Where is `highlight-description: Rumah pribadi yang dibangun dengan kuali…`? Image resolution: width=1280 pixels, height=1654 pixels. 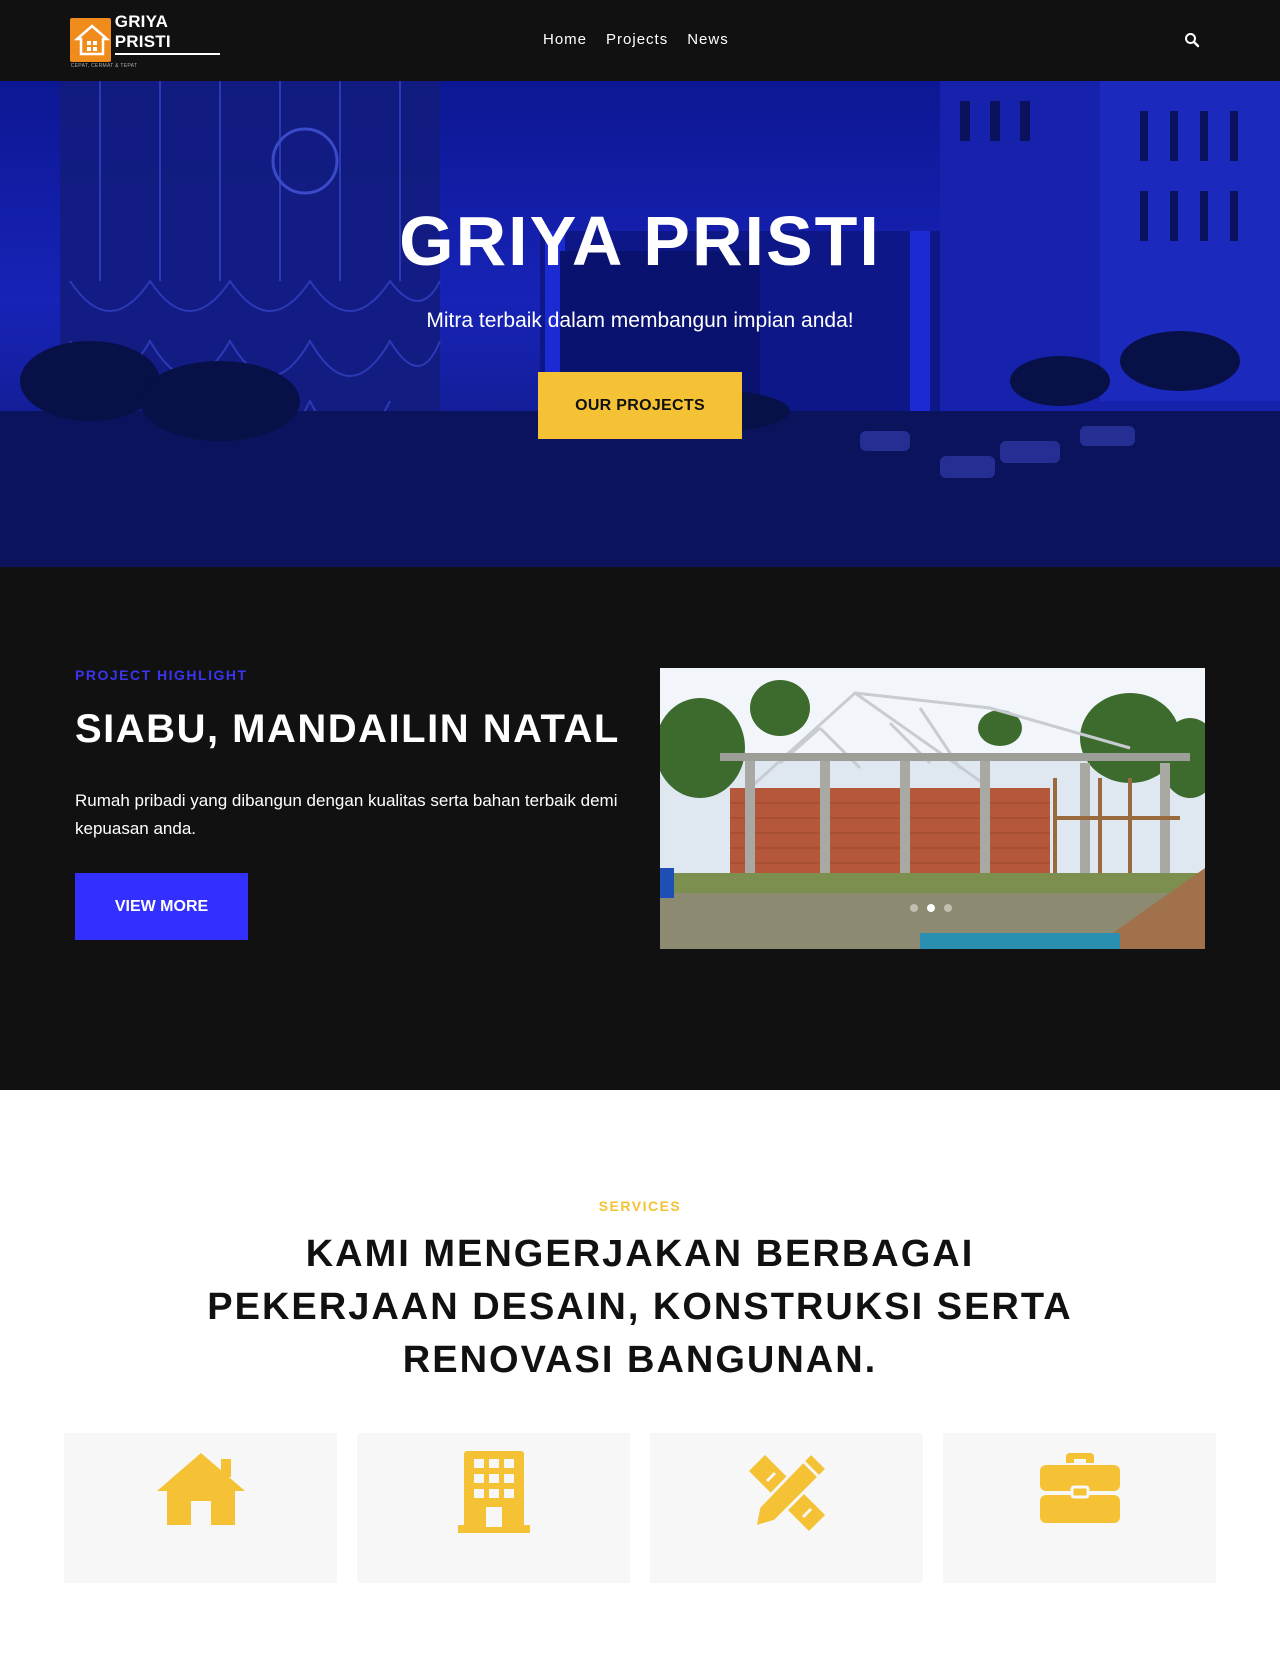 highlight-description: Rumah pribadi yang dibangun dengan kuali… is located at coordinates (346, 814).